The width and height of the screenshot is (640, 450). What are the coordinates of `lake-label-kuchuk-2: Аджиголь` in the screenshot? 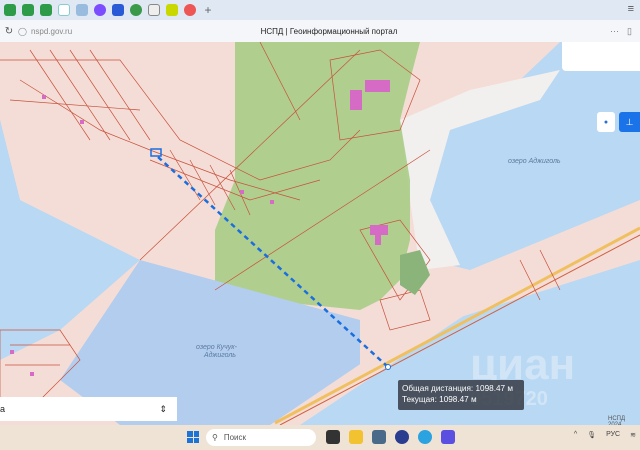 It's located at (219, 355).